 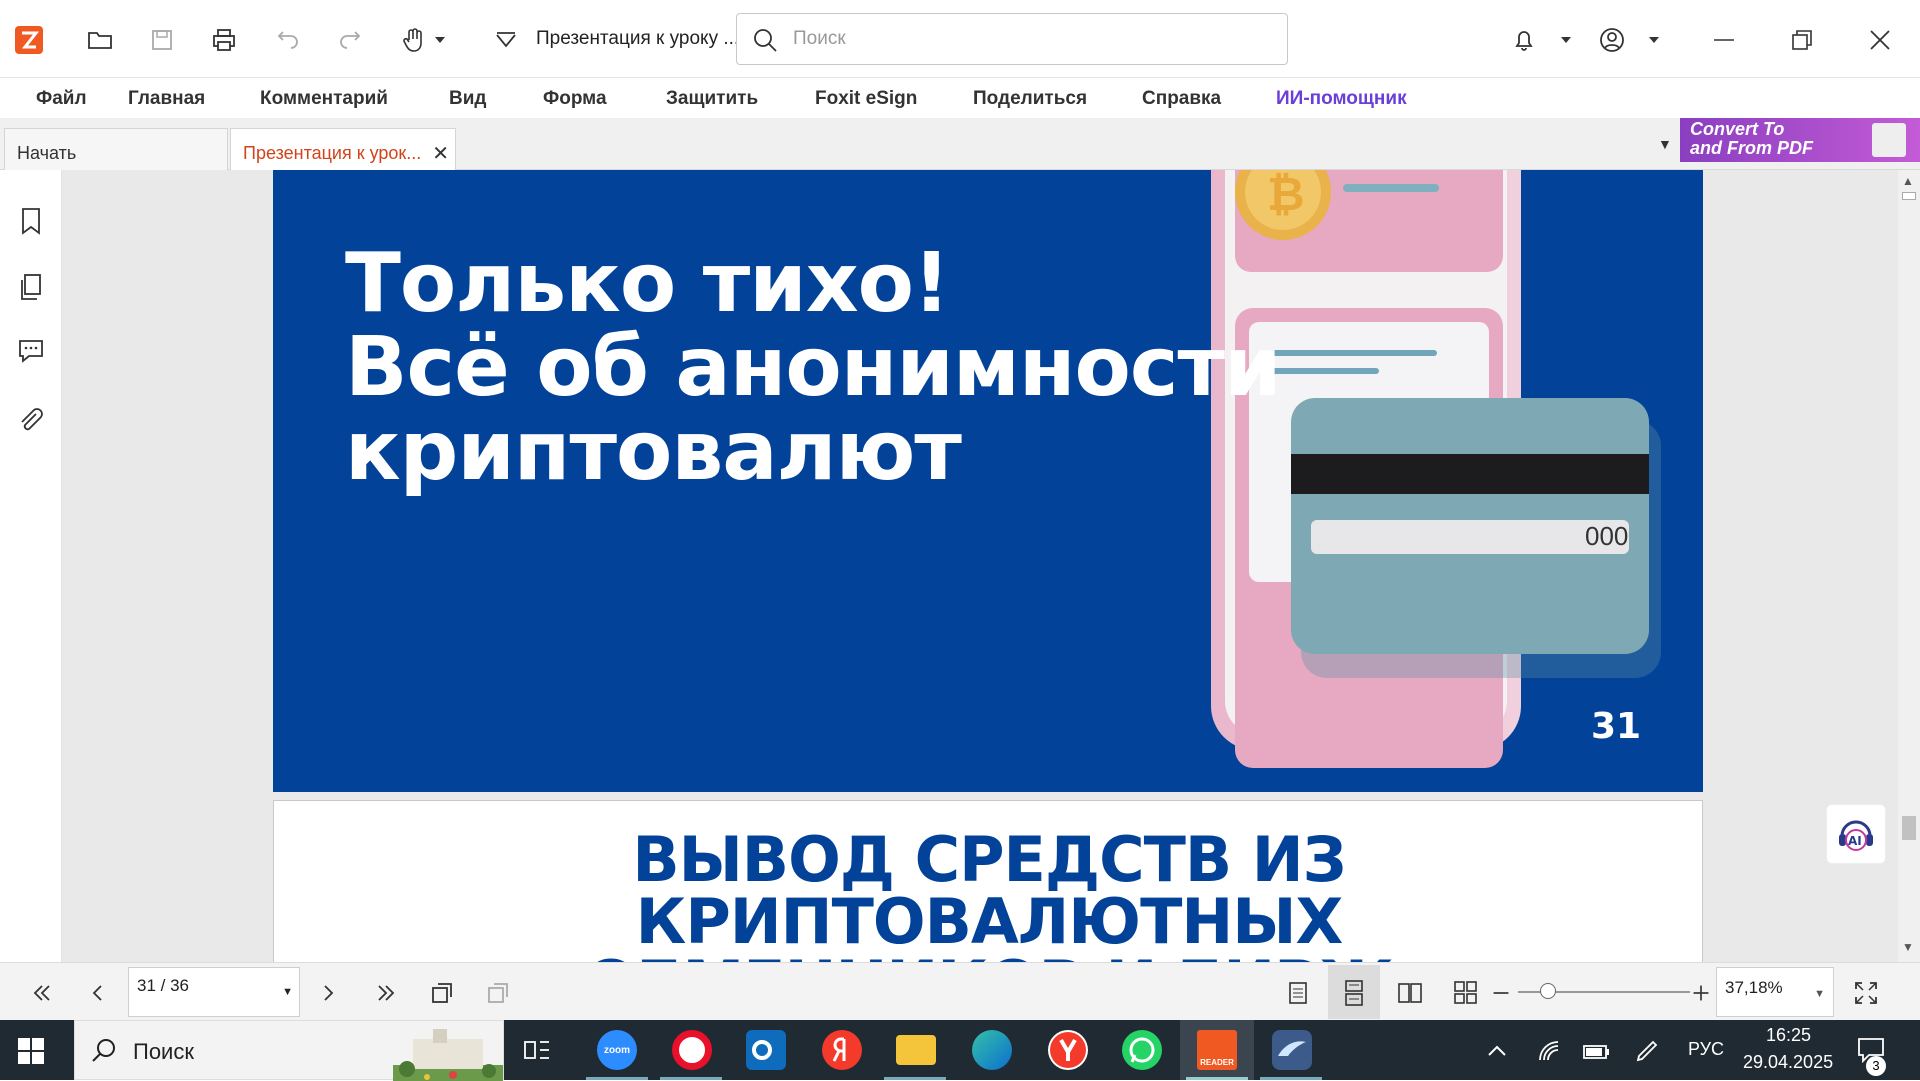 What do you see at coordinates (31, 221) in the screenshot?
I see `bookmark-icon` at bounding box center [31, 221].